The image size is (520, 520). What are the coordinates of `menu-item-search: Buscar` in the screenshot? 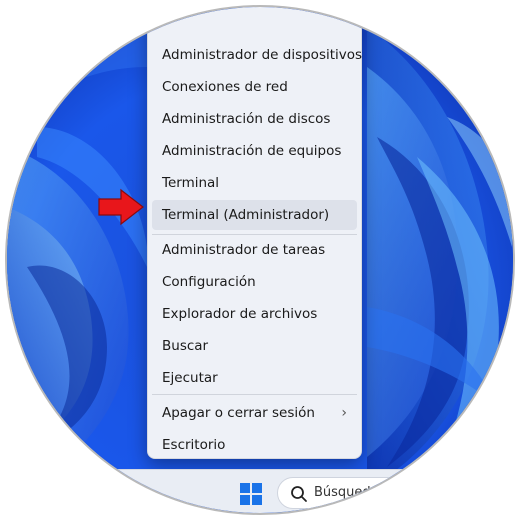 It's located at (254, 346).